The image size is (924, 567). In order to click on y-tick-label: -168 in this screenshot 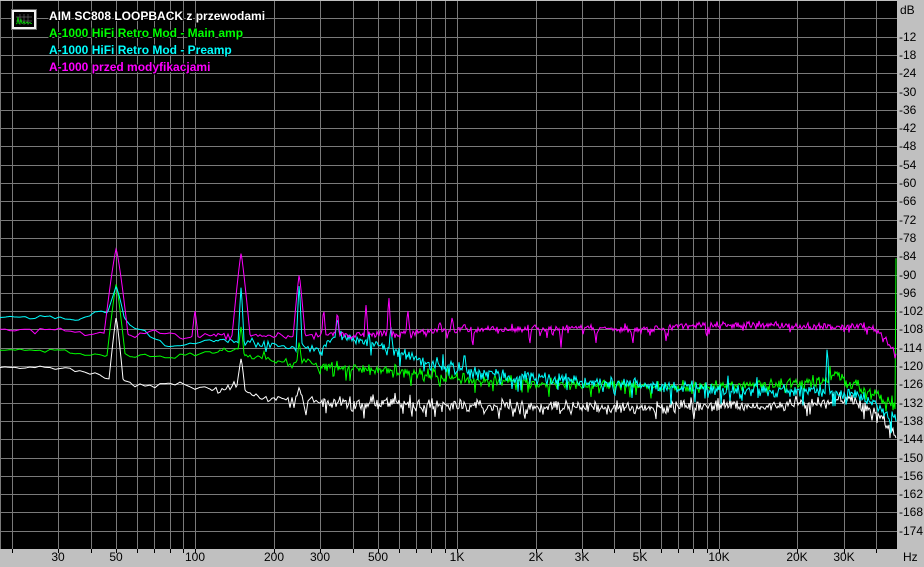, I will do `click(911, 512)`.